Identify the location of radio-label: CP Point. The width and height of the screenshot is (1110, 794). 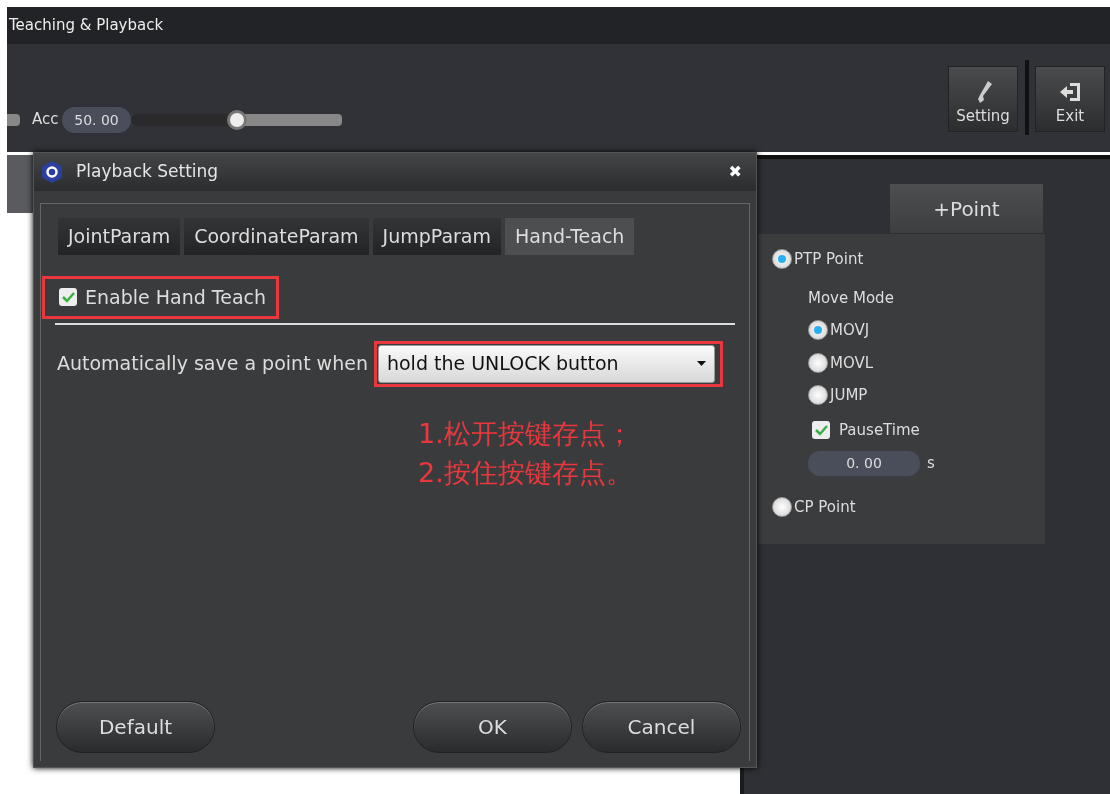
(825, 507).